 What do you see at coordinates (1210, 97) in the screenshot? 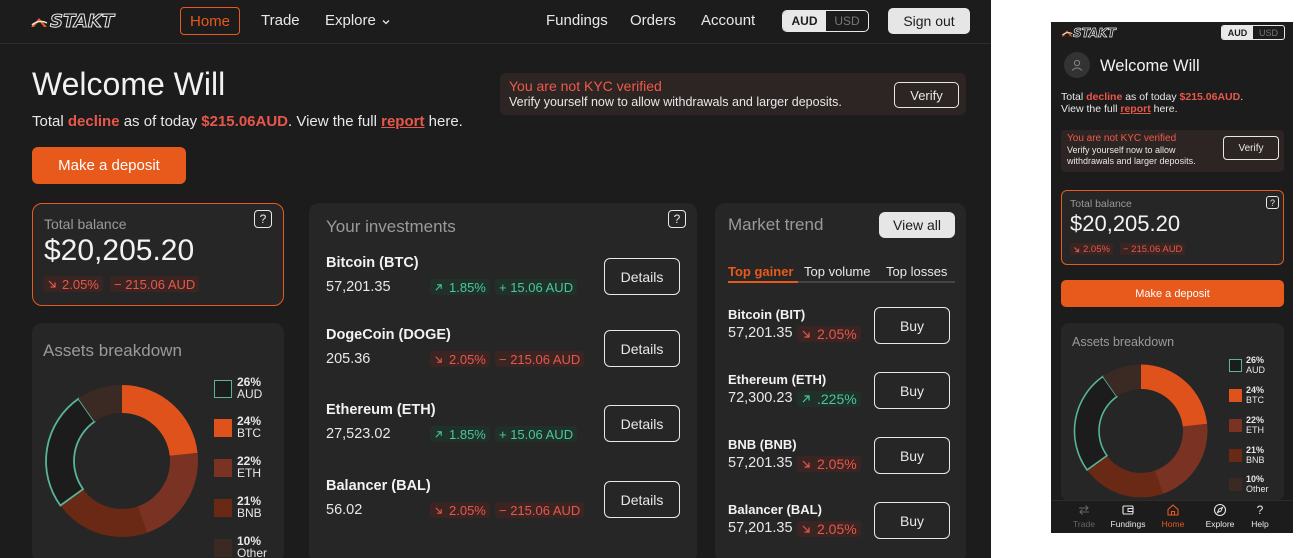
I see `summary-amount: $215.06AUD` at bounding box center [1210, 97].